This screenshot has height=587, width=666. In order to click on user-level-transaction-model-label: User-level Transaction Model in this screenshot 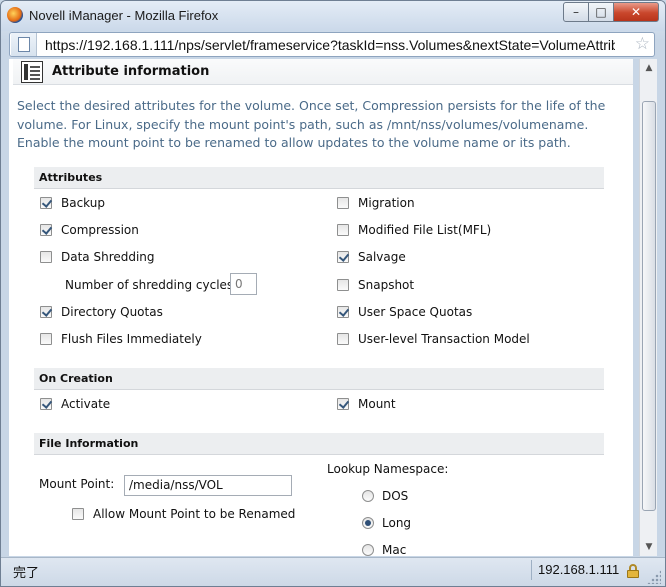, I will do `click(444, 339)`.